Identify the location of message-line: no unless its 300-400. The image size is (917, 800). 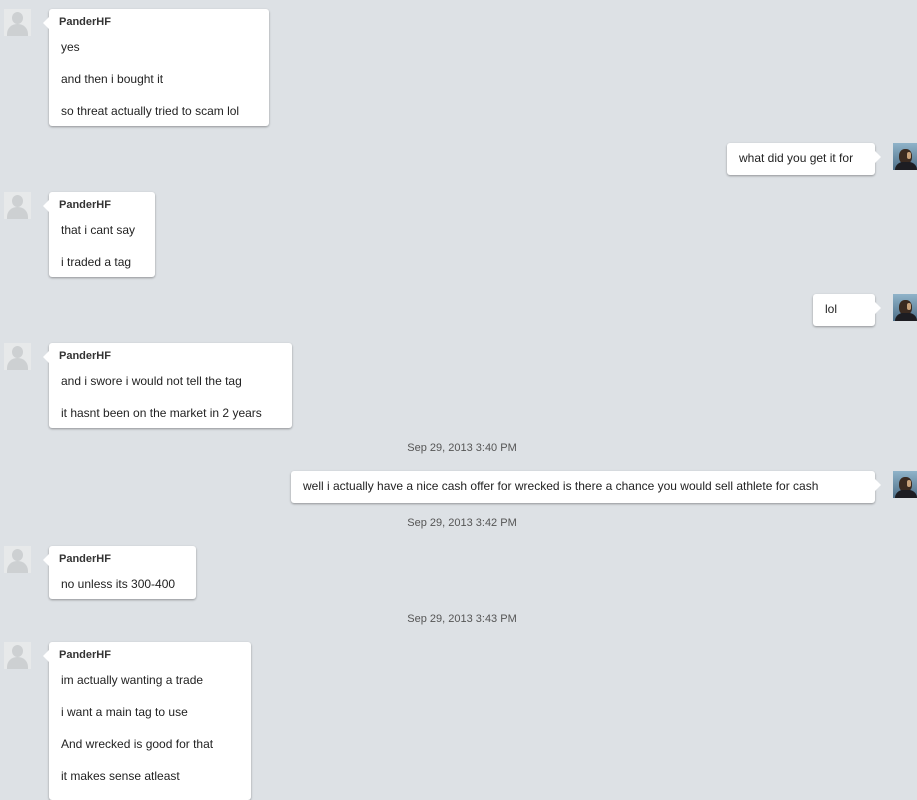
(118, 584).